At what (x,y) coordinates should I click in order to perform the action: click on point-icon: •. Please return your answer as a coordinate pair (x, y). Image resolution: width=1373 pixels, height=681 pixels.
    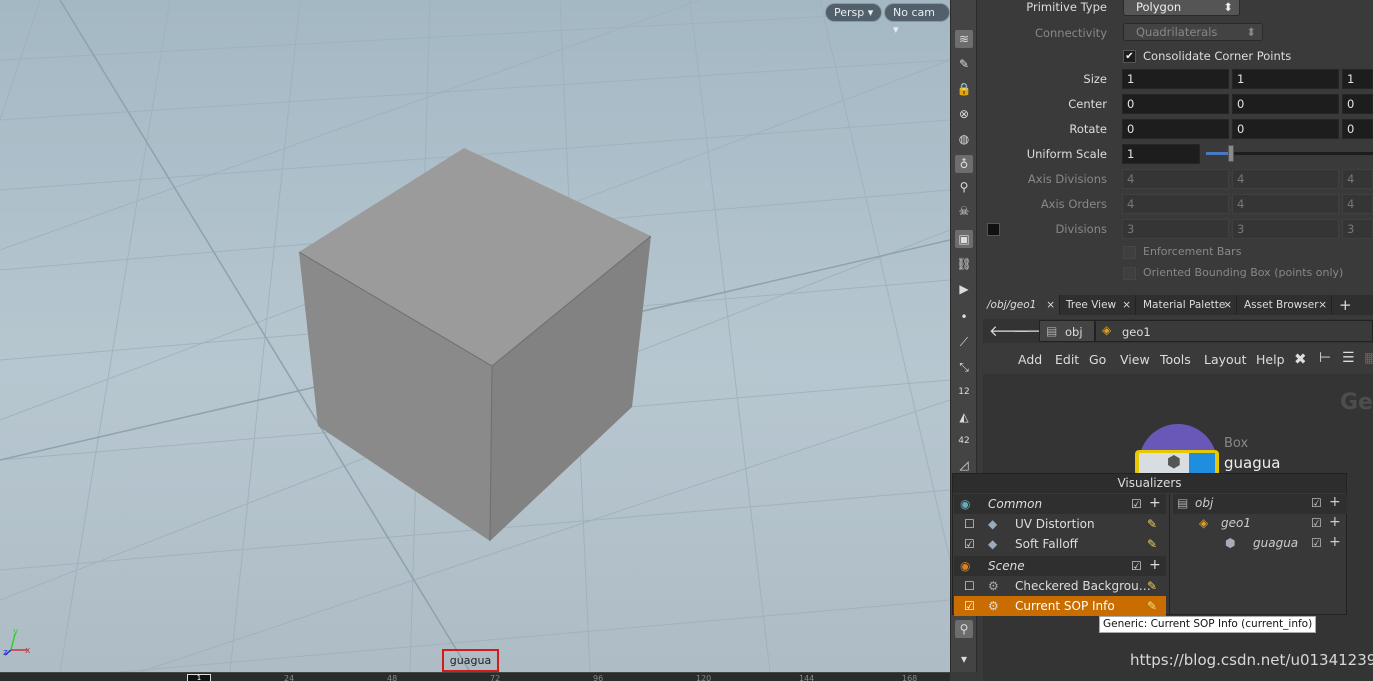
    Looking at the image, I should click on (964, 317).